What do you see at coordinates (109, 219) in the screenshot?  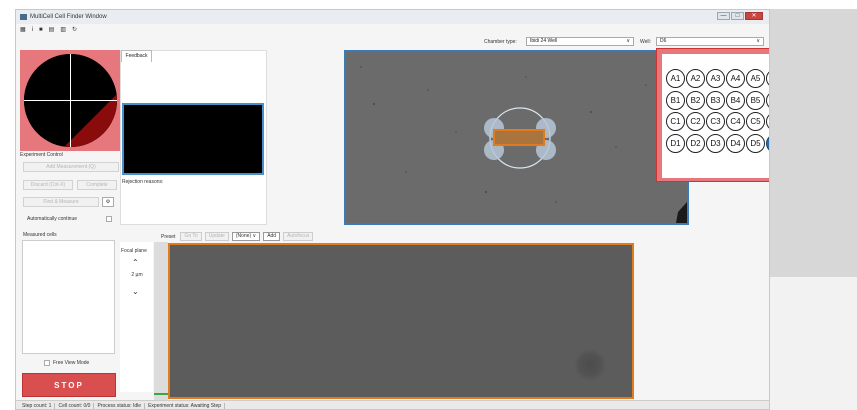 I see `auto-continue-checkbox` at bounding box center [109, 219].